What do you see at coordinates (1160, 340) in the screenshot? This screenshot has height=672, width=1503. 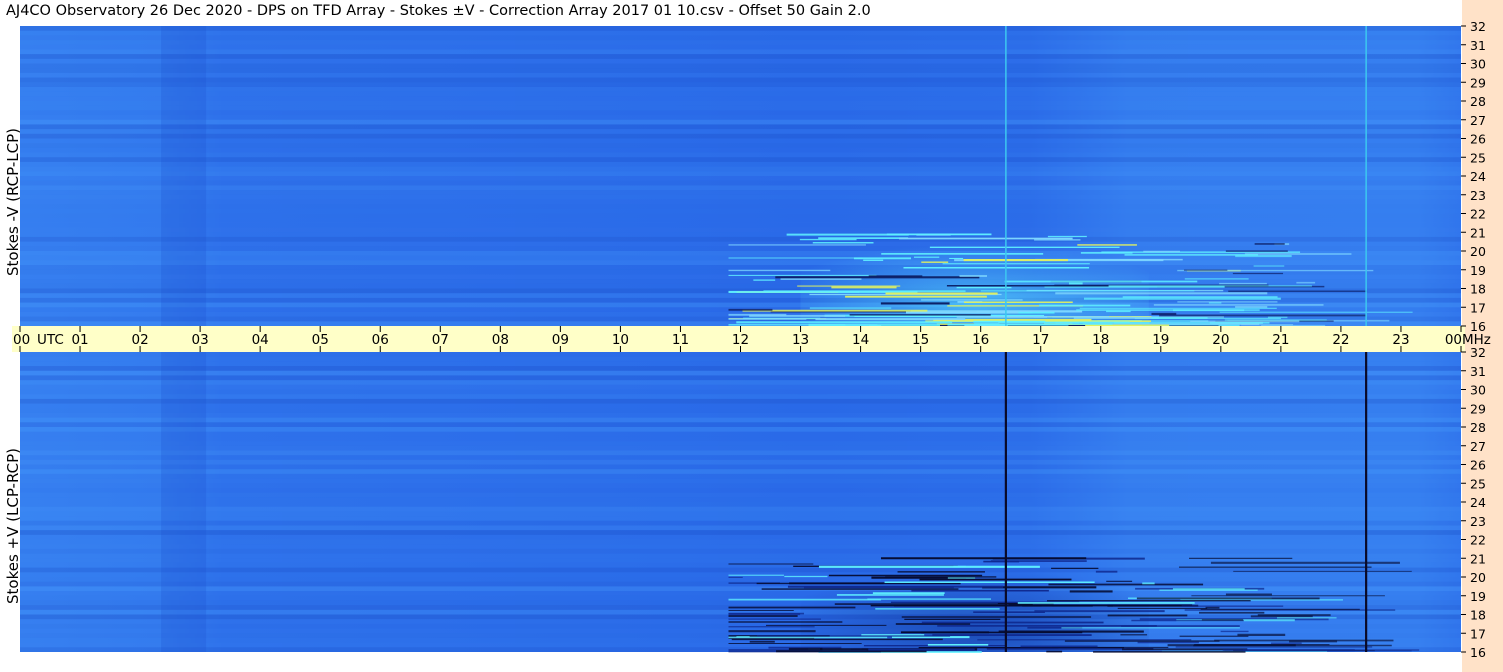 I see `x-tick-label: 19` at bounding box center [1160, 340].